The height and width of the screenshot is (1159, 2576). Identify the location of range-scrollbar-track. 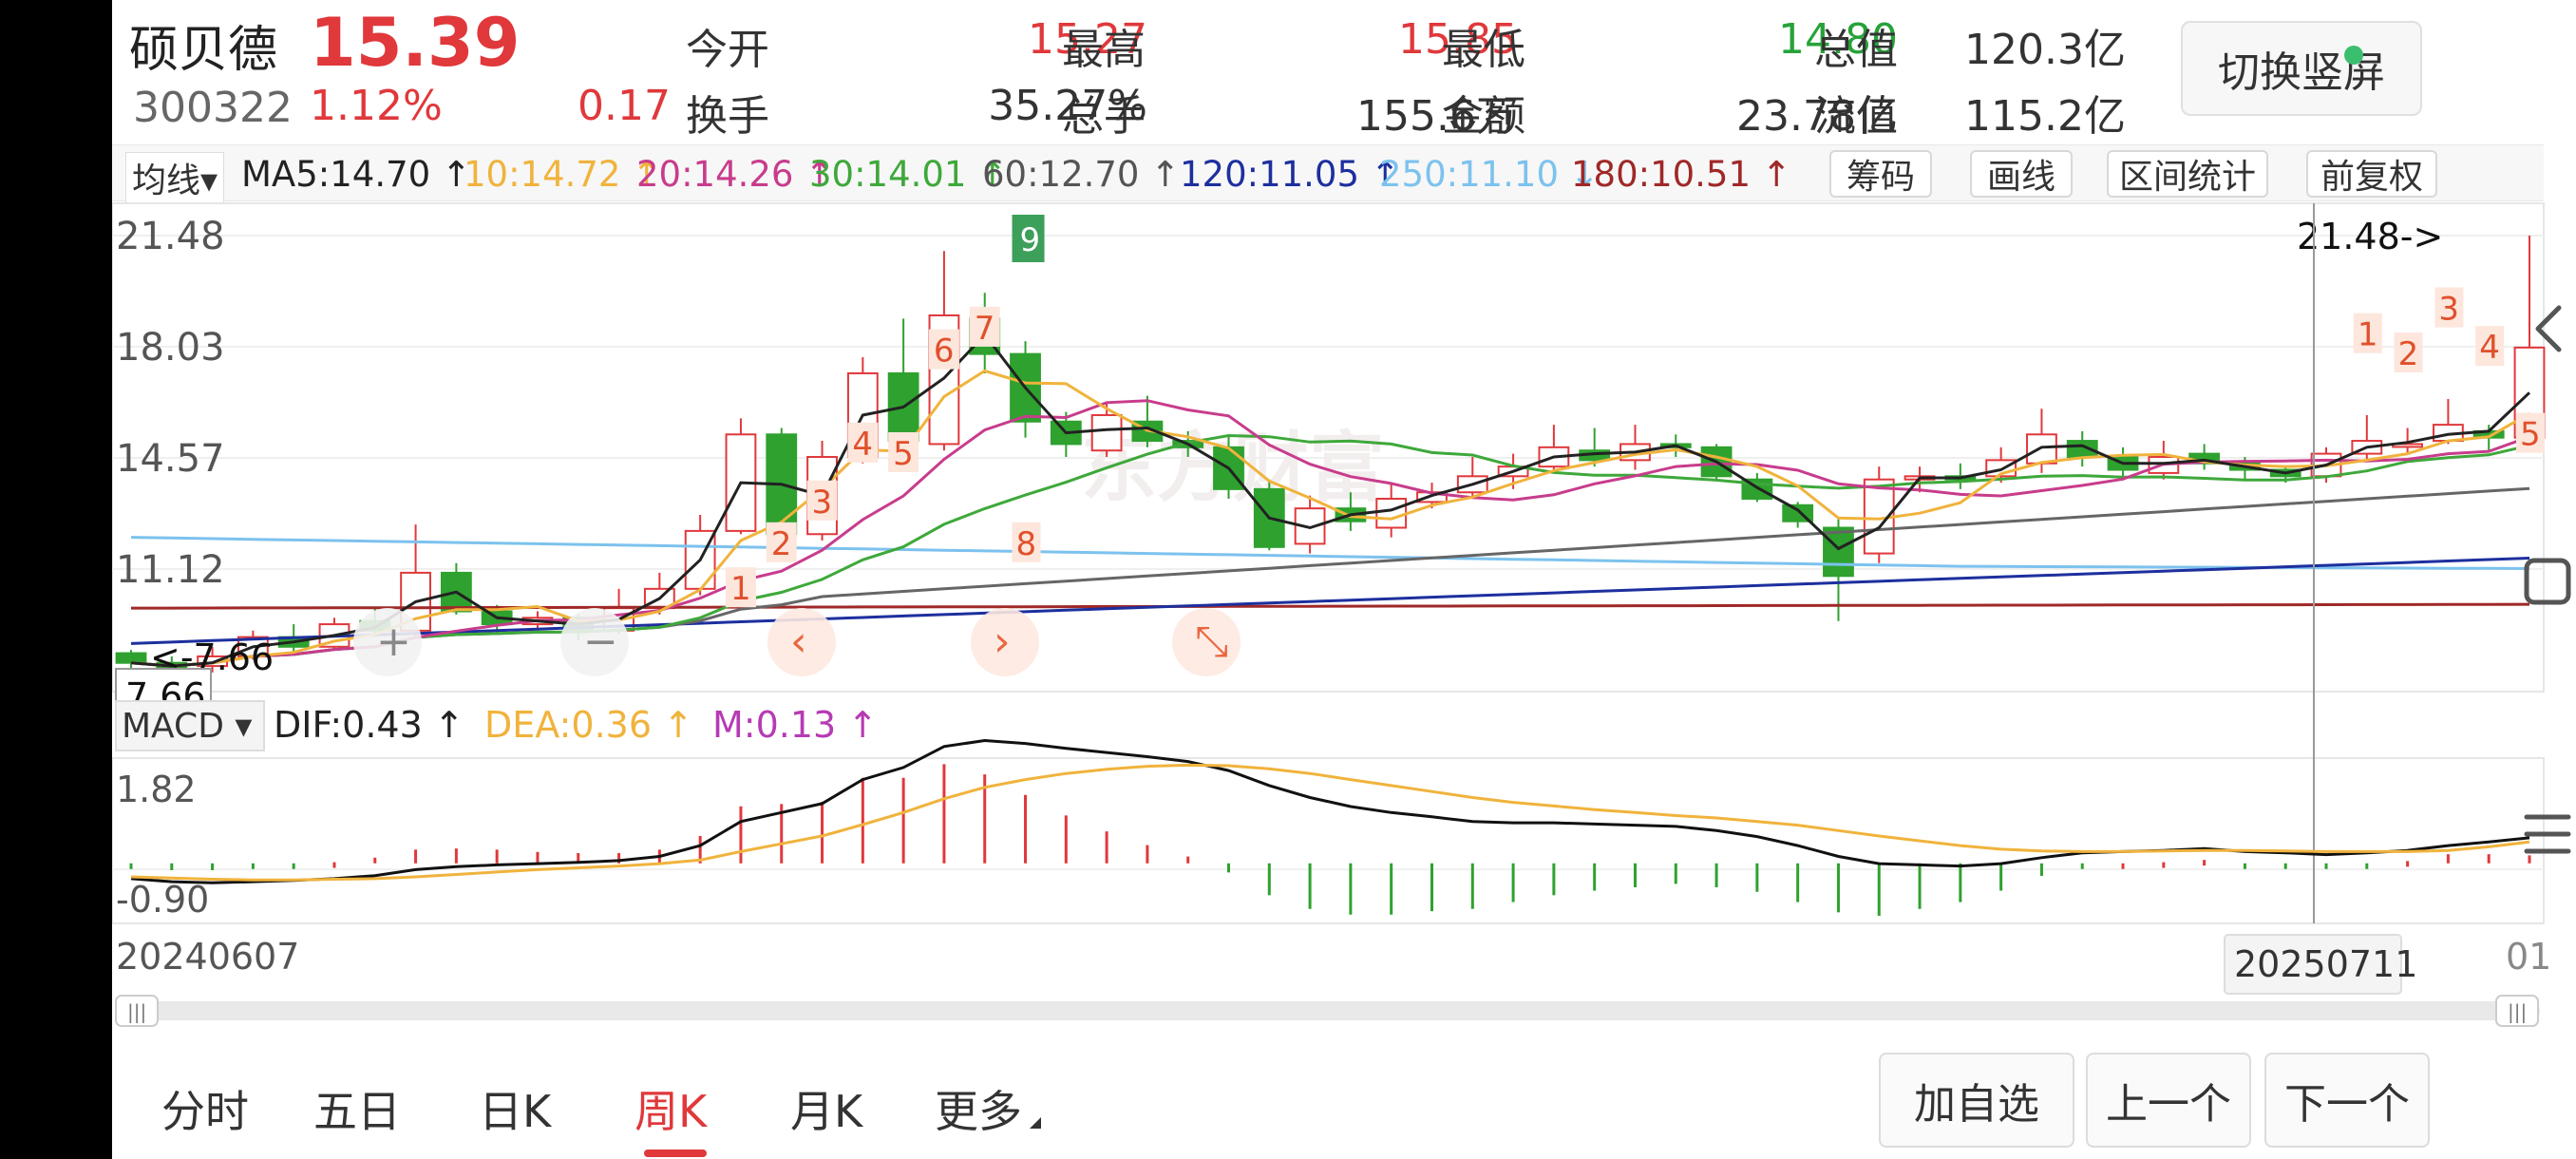
(1330, 1010).